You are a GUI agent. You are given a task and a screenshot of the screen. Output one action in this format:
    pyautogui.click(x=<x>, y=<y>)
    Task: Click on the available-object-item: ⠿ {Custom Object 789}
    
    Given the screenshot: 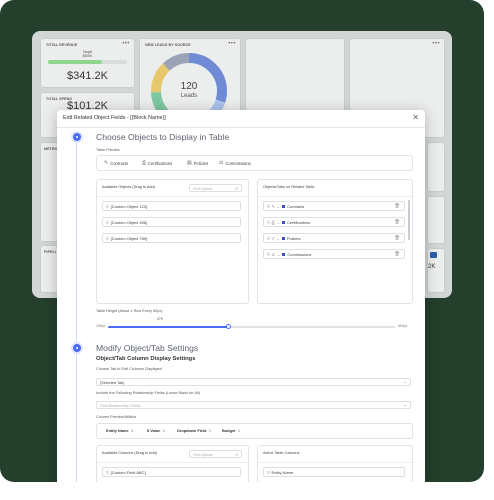 What is the action you would take?
    pyautogui.click(x=171, y=238)
    